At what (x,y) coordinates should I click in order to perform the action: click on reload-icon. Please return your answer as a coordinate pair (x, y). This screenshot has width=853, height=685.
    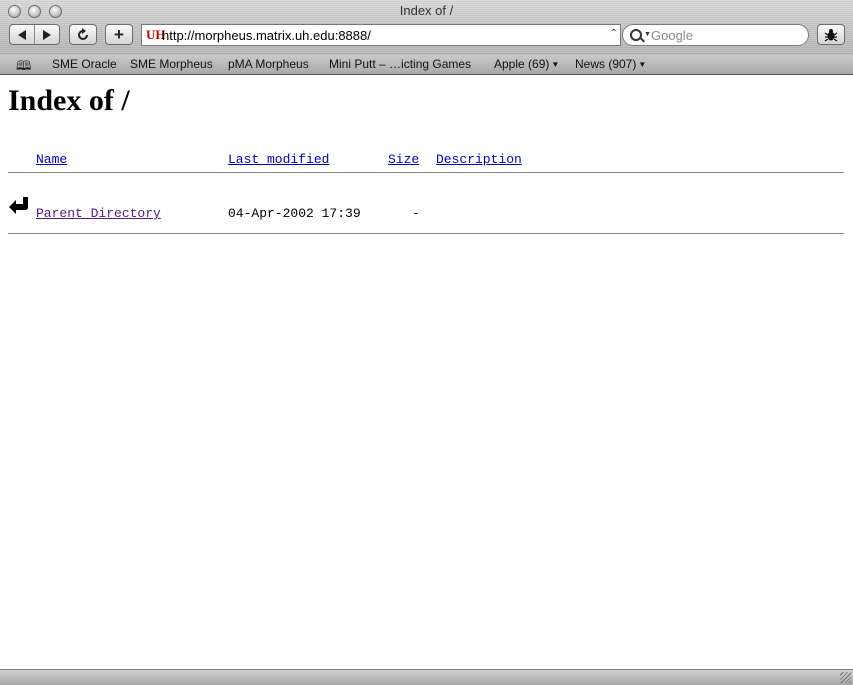
    Looking at the image, I should click on (83, 33).